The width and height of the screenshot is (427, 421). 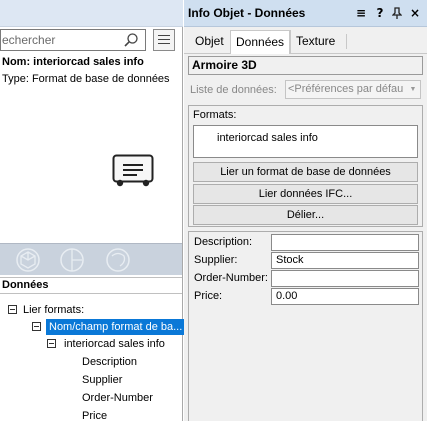 What do you see at coordinates (91, 13) in the screenshot?
I see `left-titlebar` at bounding box center [91, 13].